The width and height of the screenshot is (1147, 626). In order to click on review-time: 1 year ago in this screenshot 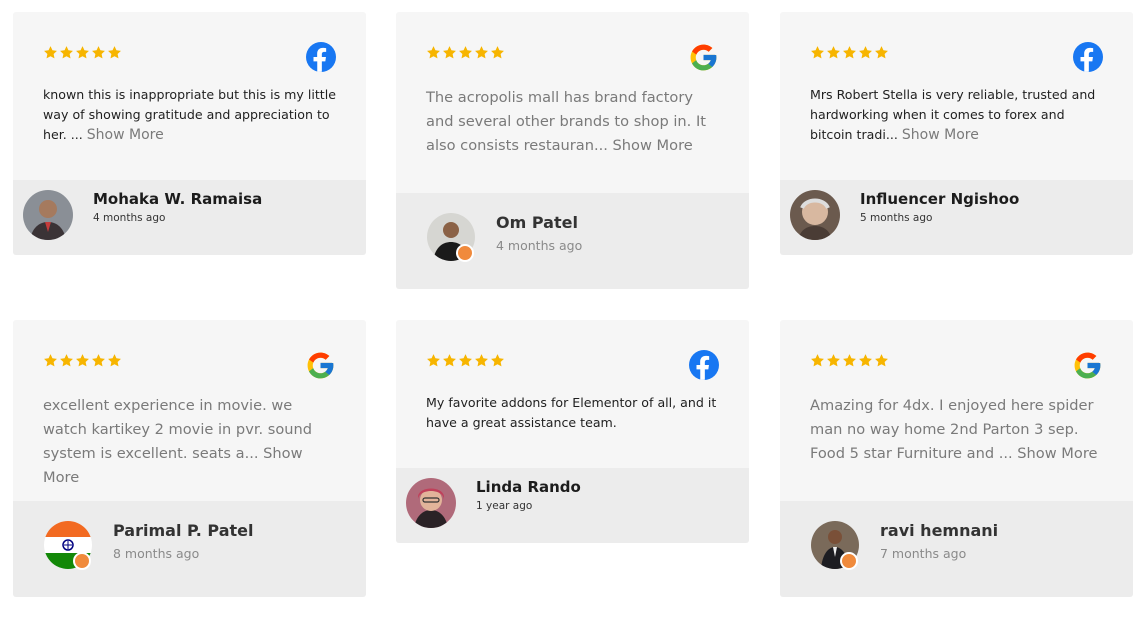, I will do `click(504, 506)`.